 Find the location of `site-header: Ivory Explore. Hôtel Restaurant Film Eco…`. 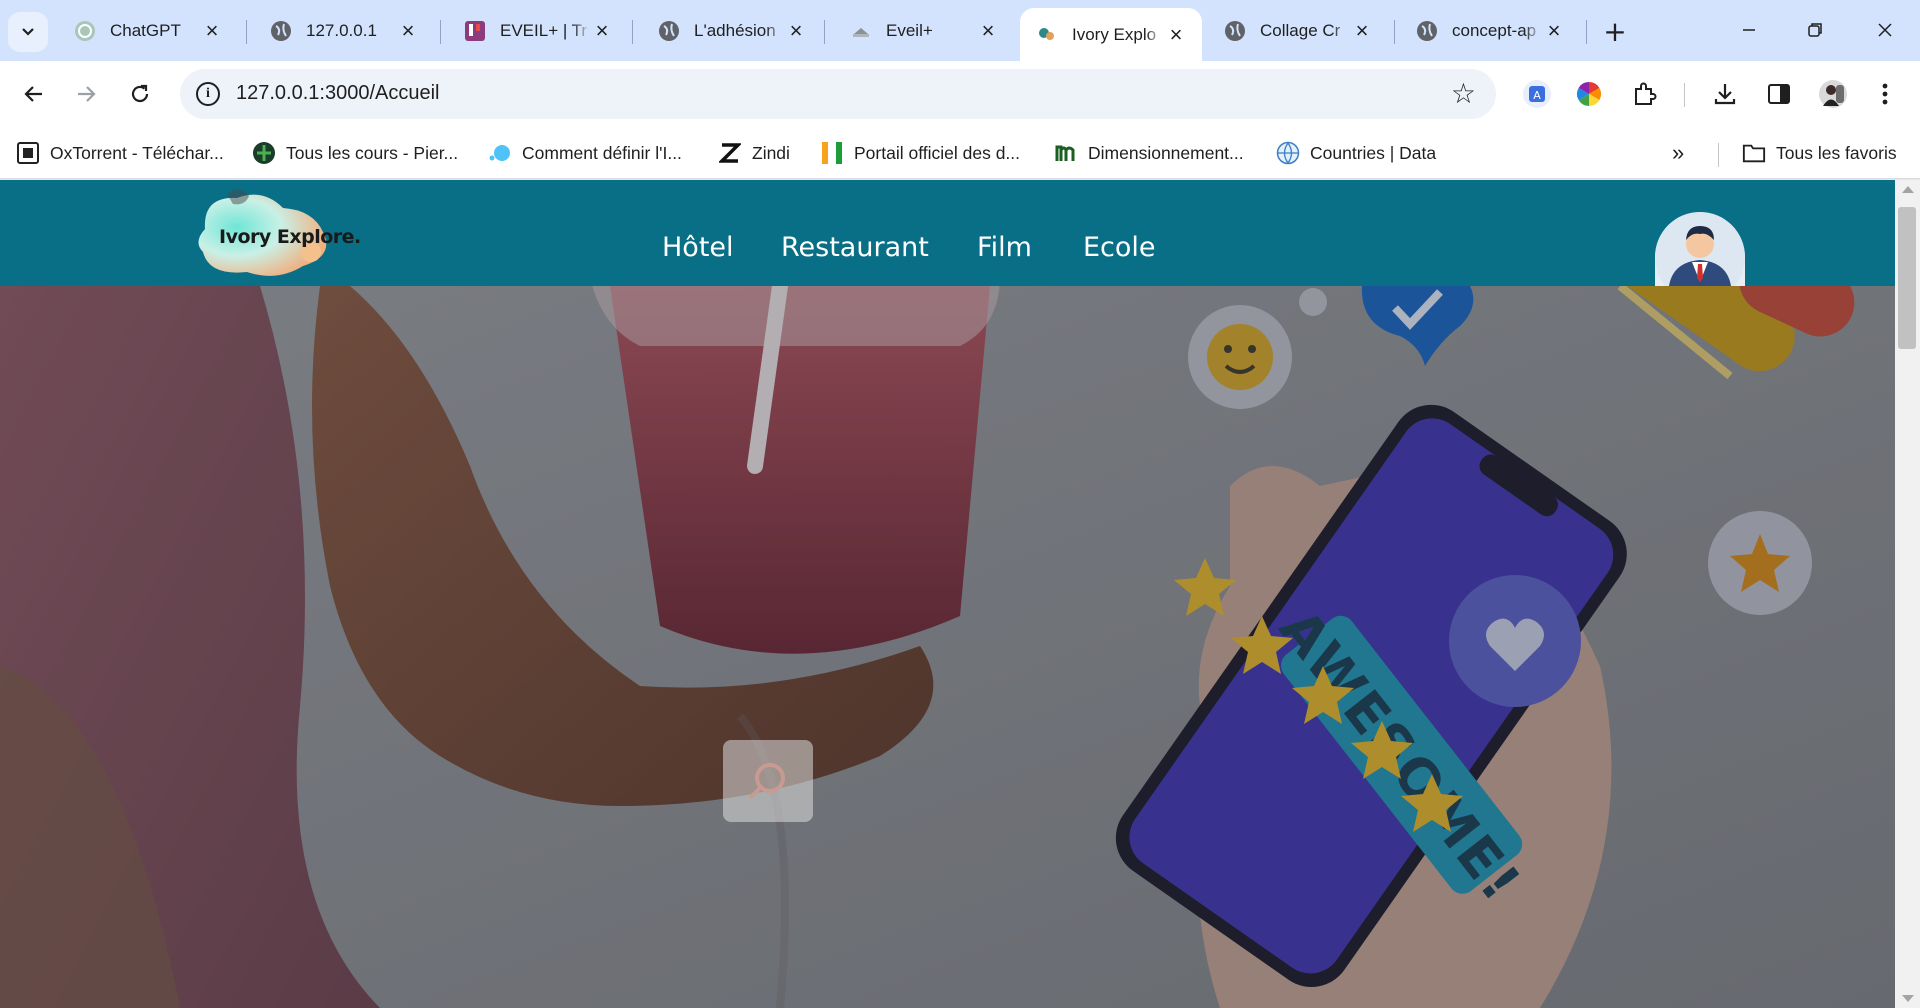

site-header: Ivory Explore. Hôtel Restaurant Film Eco… is located at coordinates (947, 233).